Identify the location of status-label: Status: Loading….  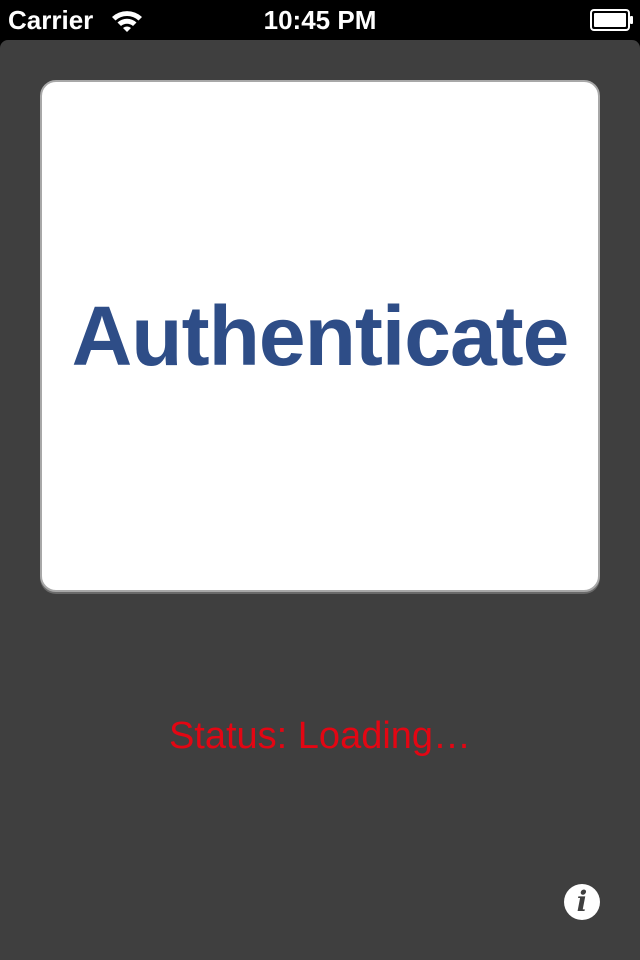
(320, 736).